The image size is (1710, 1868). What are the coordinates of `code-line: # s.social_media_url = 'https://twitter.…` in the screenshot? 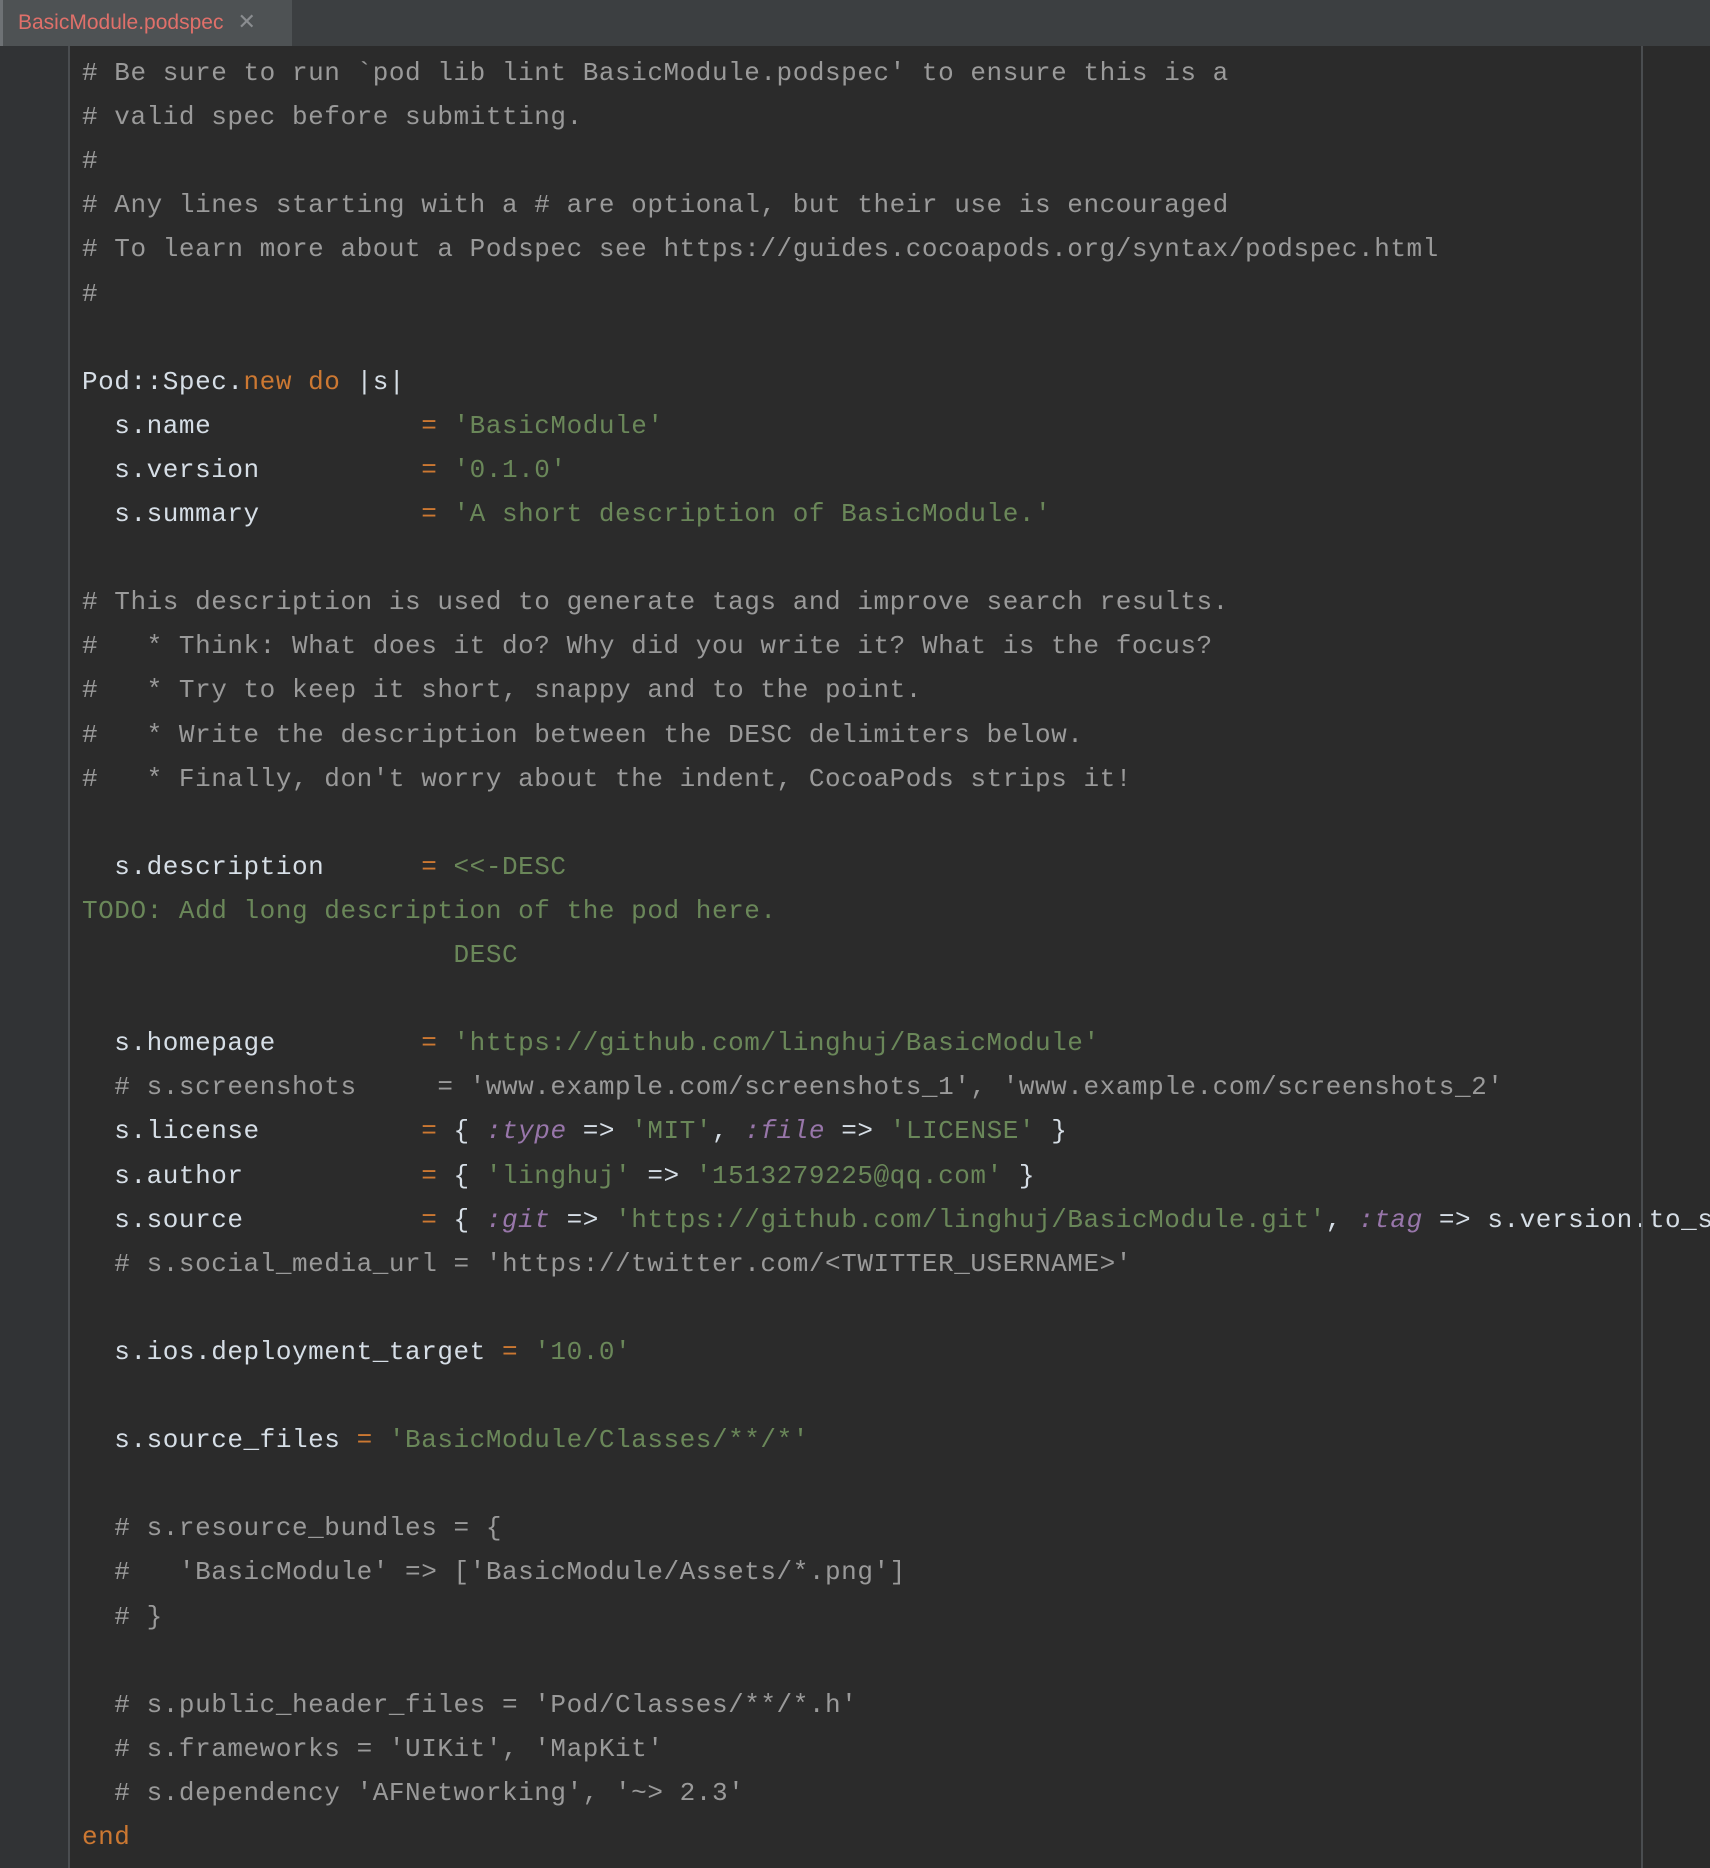 It's located at (607, 1264).